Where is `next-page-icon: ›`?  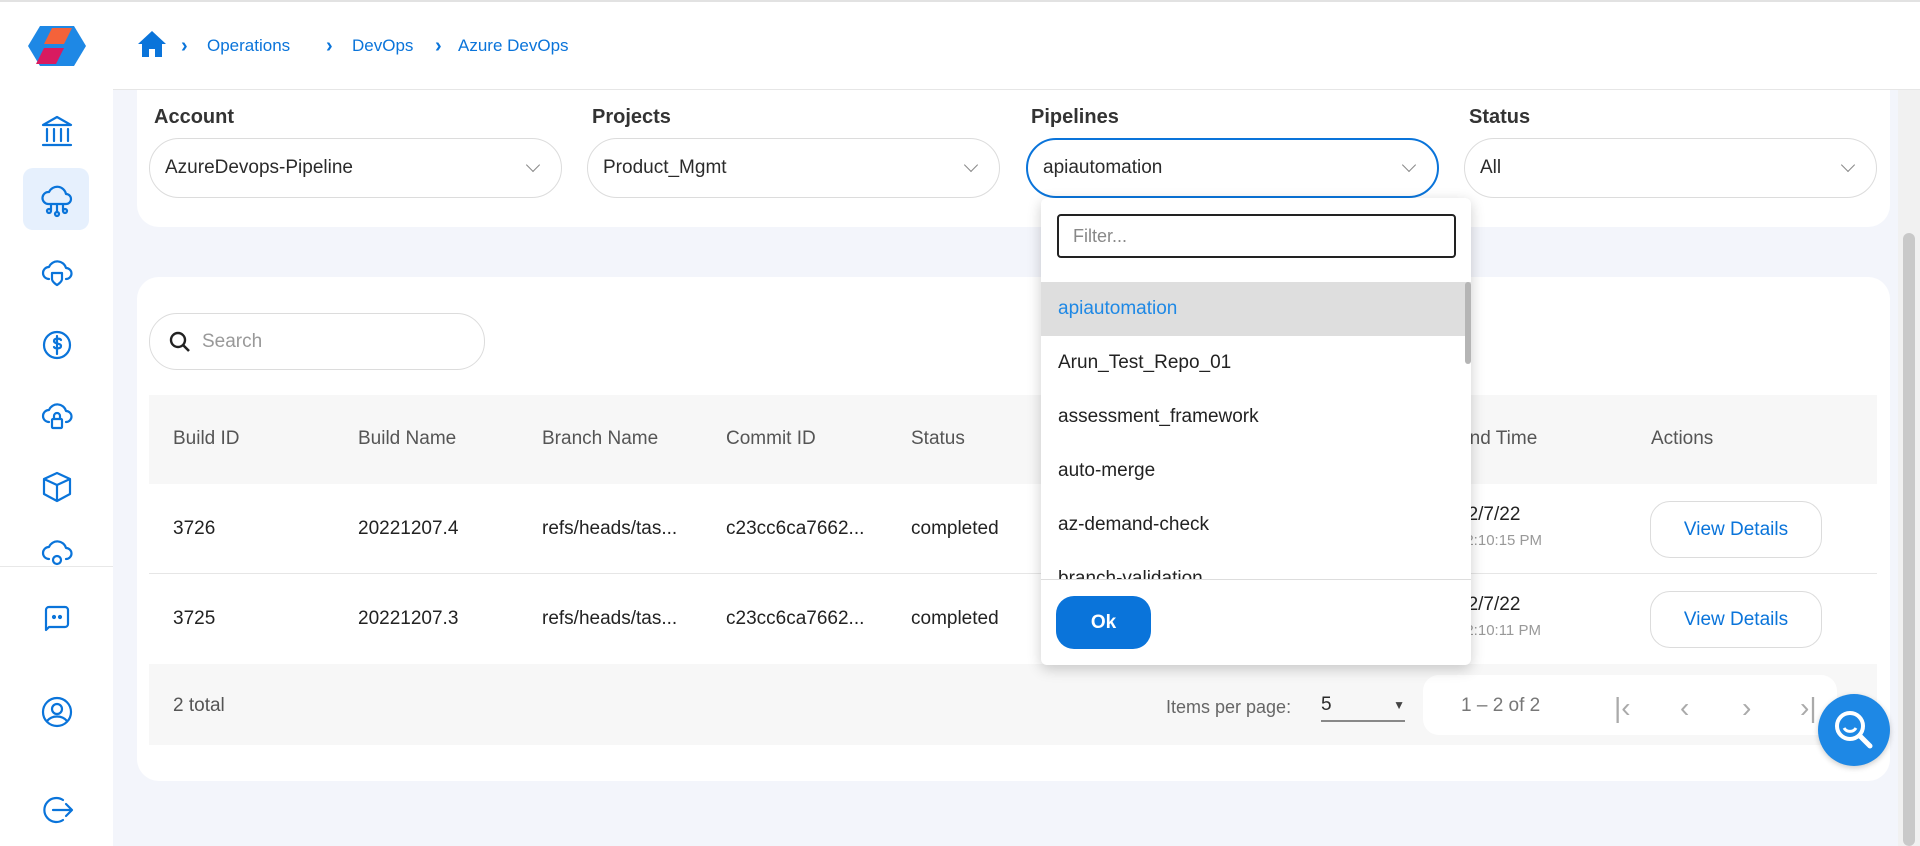
next-page-icon: › is located at coordinates (1746, 708).